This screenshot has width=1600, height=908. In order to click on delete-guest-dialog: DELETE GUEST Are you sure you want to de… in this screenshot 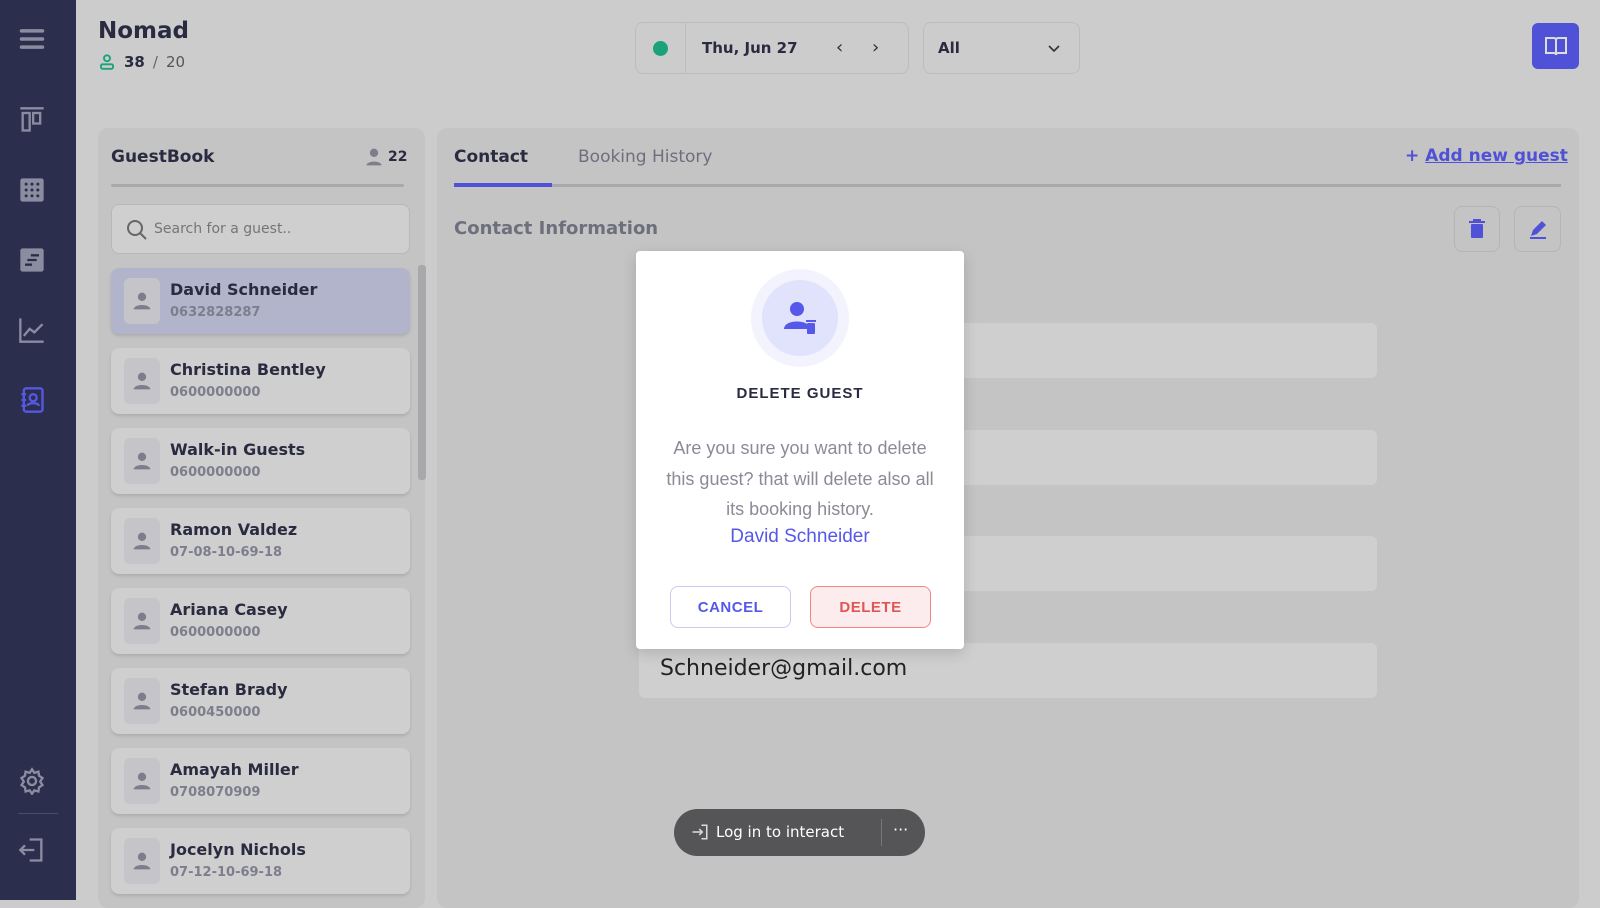, I will do `click(800, 450)`.